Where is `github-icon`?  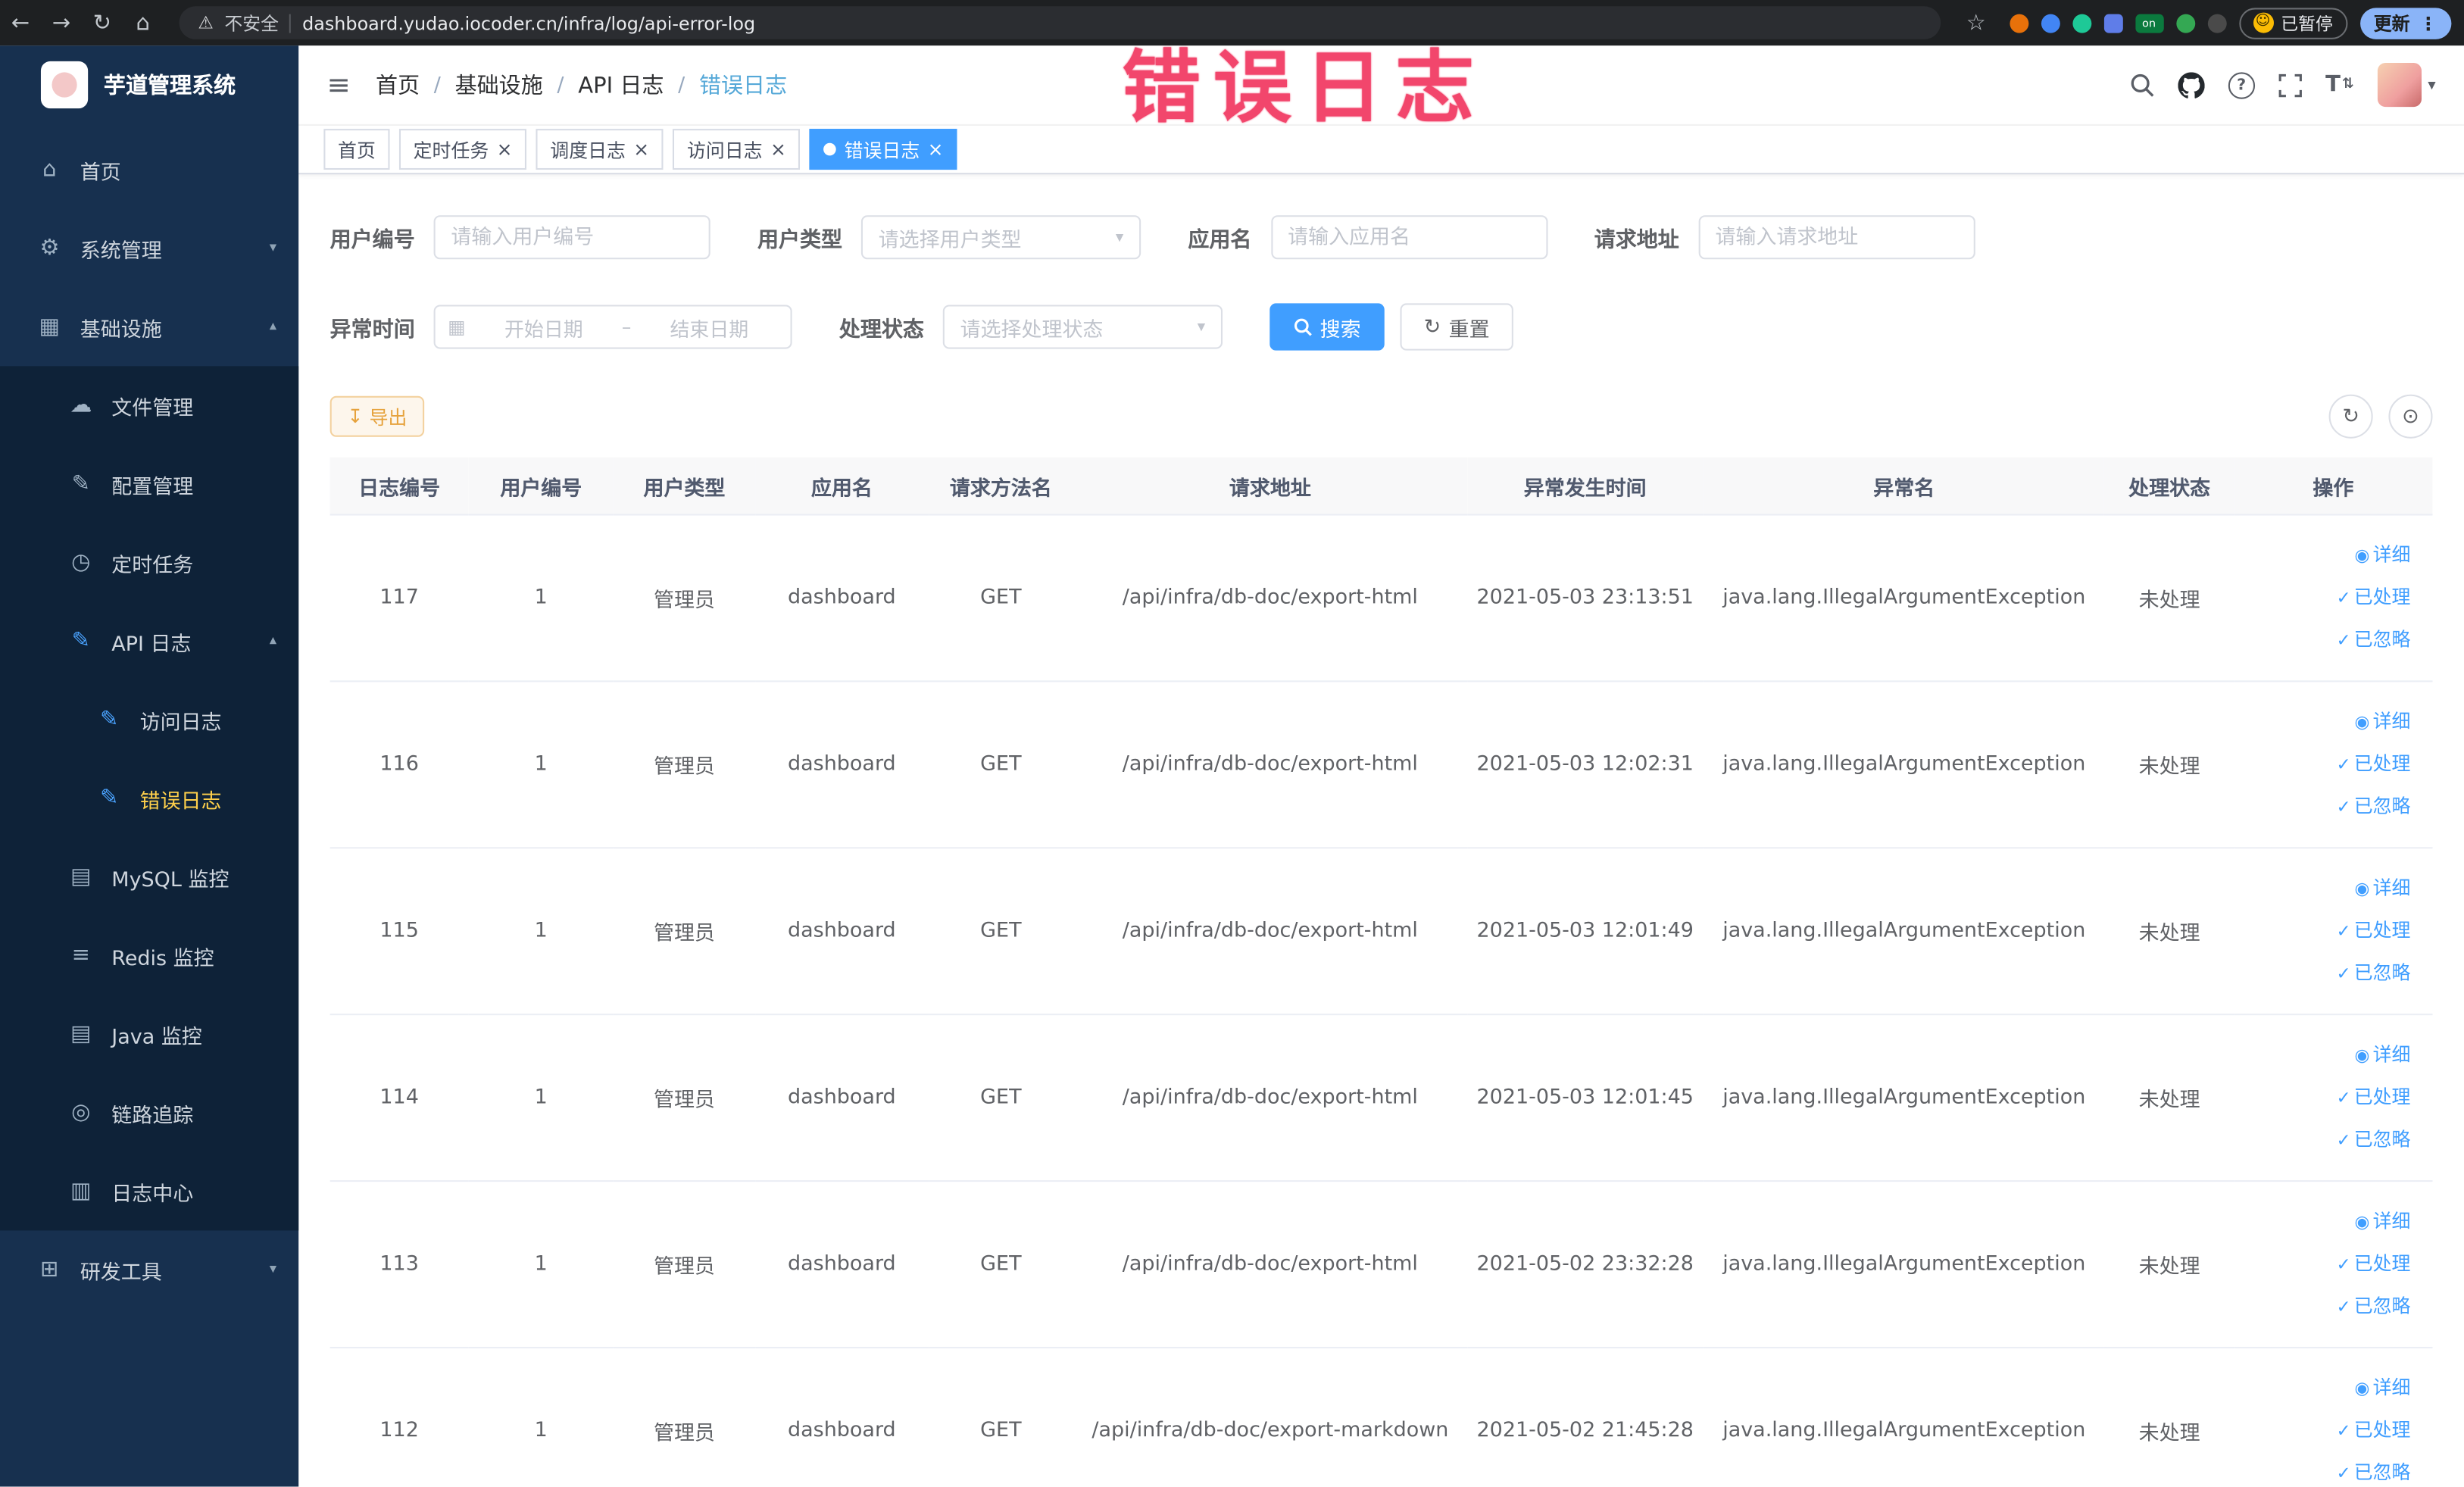 github-icon is located at coordinates (2191, 84).